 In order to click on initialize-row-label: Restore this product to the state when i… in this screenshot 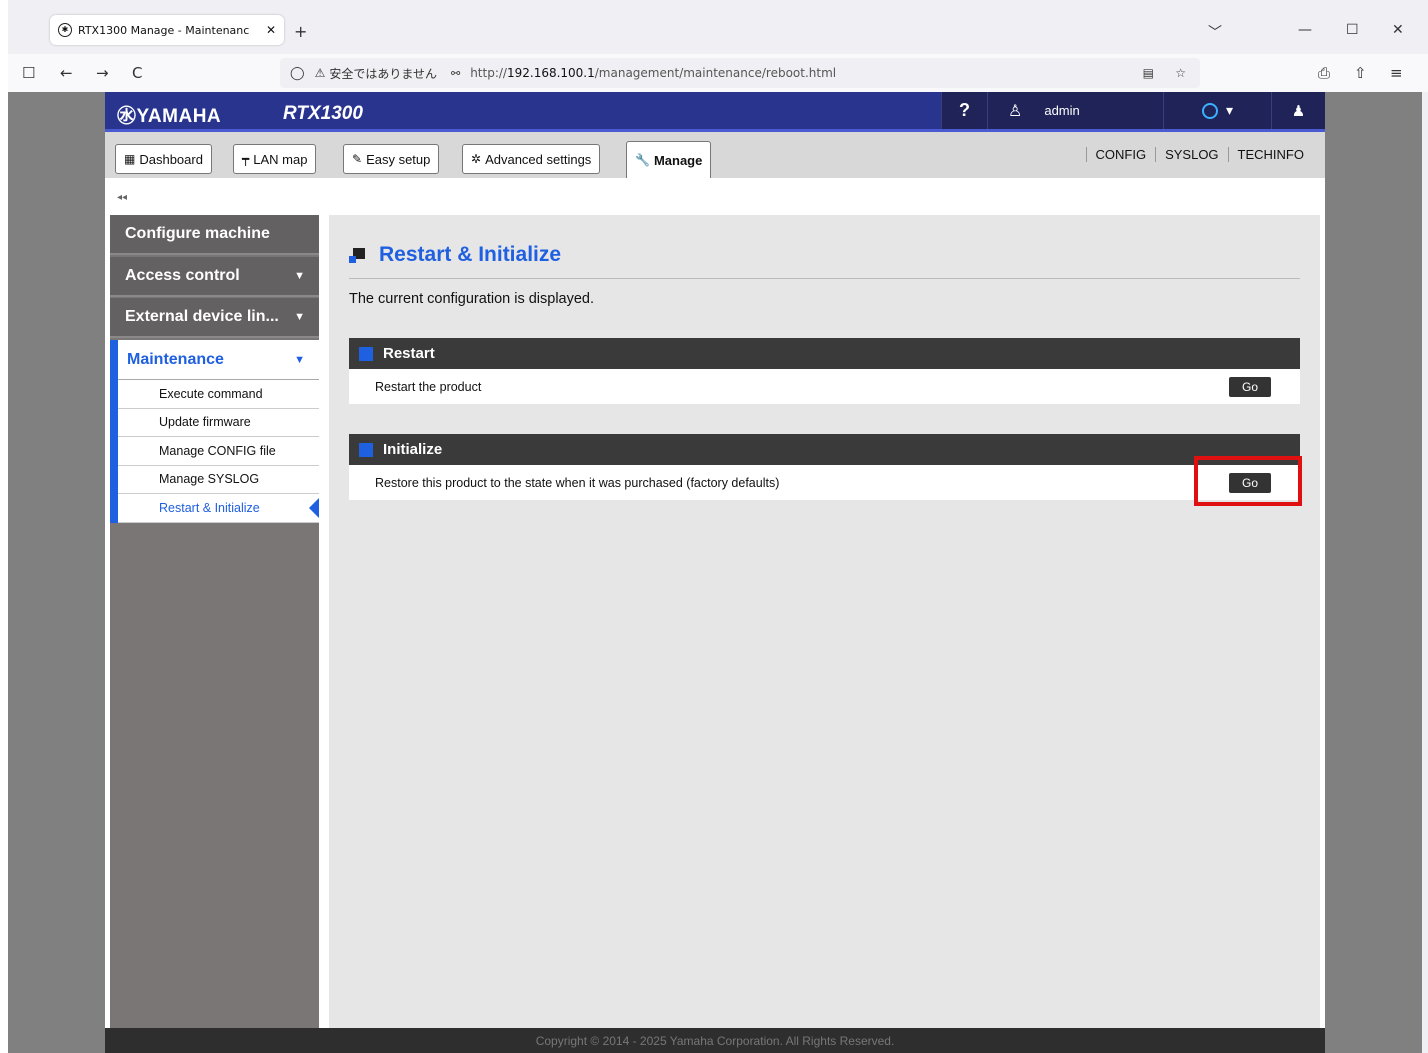, I will do `click(577, 482)`.